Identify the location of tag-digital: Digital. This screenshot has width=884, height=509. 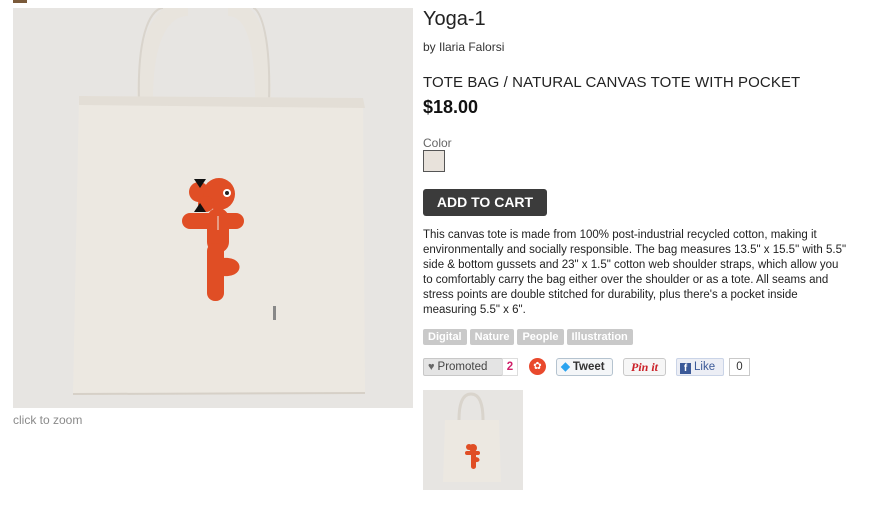
(445, 337).